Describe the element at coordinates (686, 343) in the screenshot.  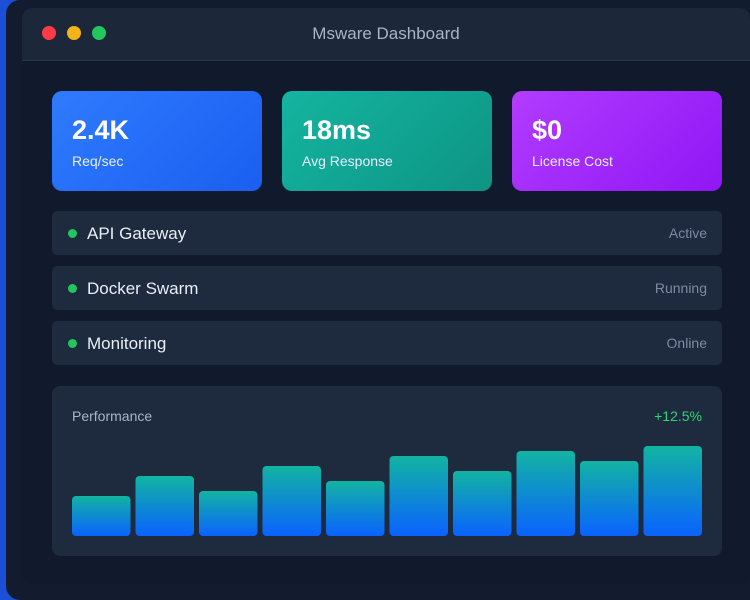
I see `service-status: Online` at that location.